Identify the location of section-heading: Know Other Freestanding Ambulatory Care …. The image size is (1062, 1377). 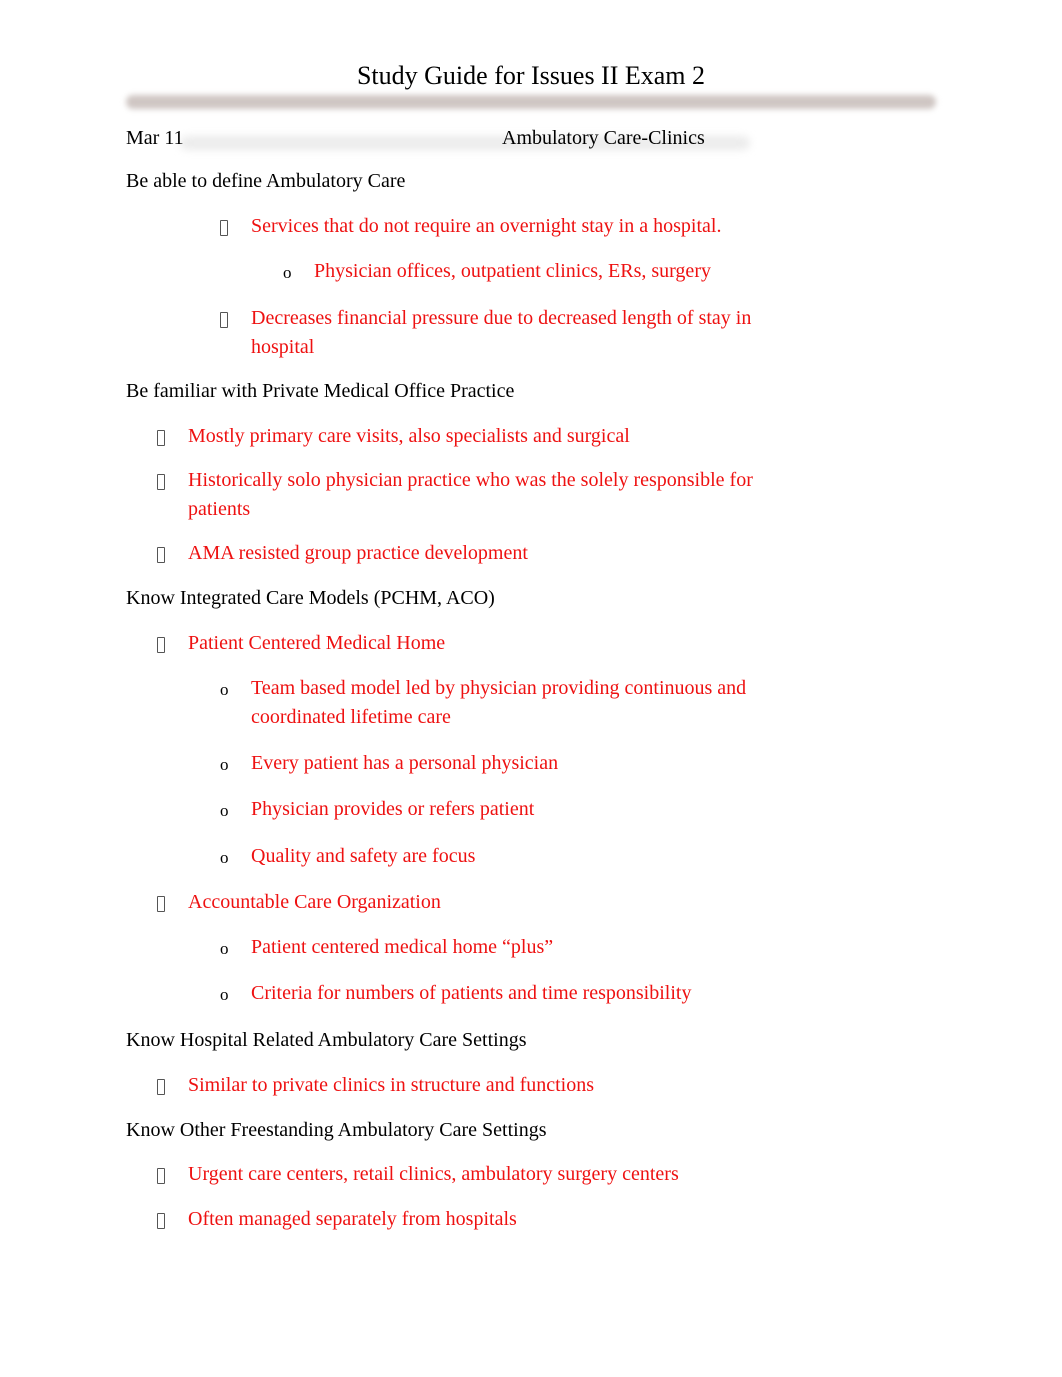
(336, 1130).